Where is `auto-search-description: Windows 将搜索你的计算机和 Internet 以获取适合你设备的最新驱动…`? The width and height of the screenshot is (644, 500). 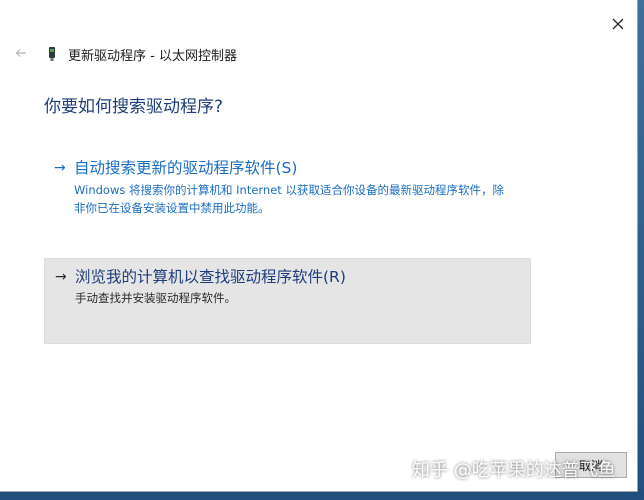 auto-search-description: Windows 将搜索你的计算机和 Internet 以获取适合你设备的最新驱动… is located at coordinates (297, 199).